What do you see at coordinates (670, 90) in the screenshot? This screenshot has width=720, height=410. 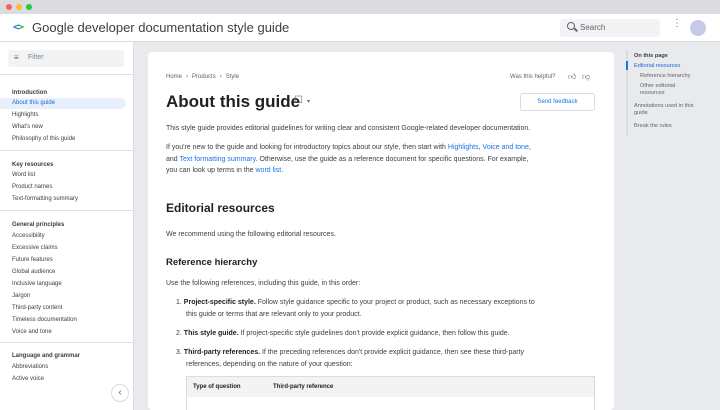 I see `toc-item-other-editorial-resources: Other editorial resources` at bounding box center [670, 90].